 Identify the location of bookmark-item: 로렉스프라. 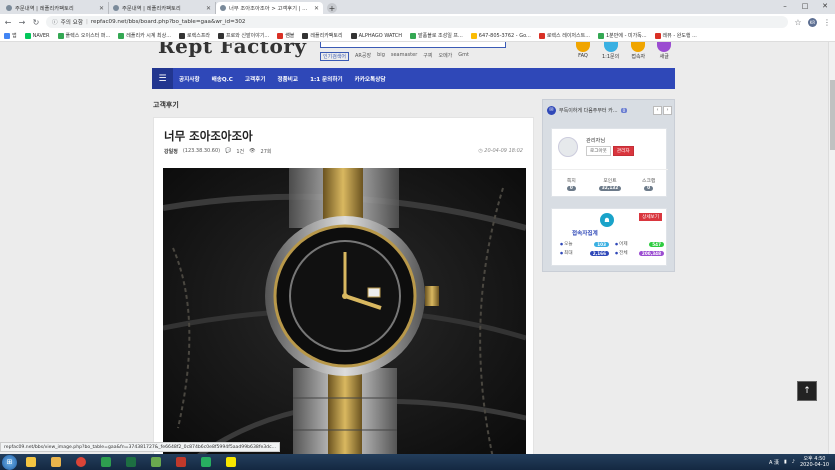
(194, 35).